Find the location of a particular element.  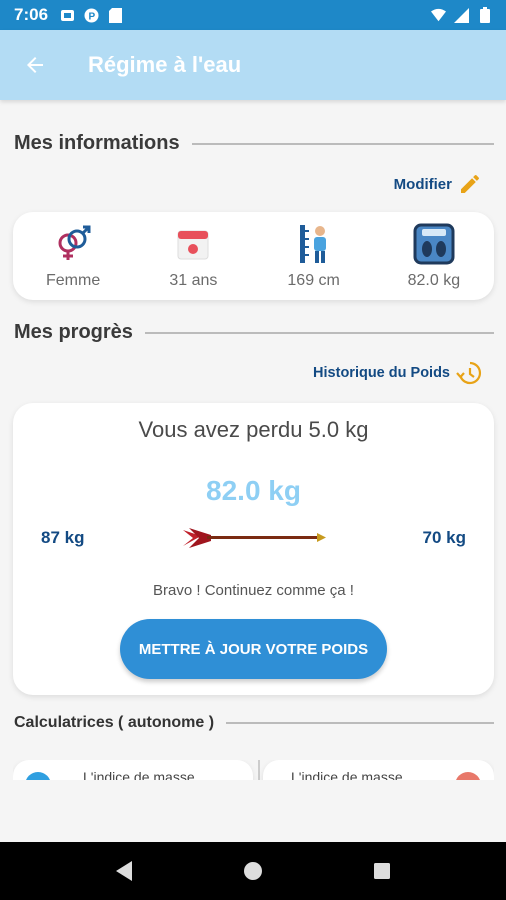

info-weight: 82.0 kg is located at coordinates (434, 256).